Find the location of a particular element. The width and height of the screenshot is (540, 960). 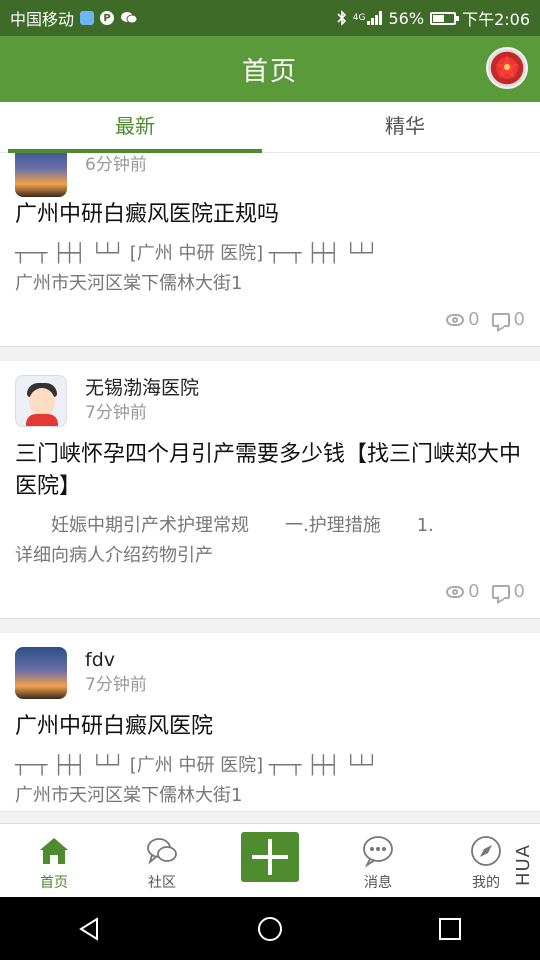

nav-community-label: 社区 is located at coordinates (162, 883).